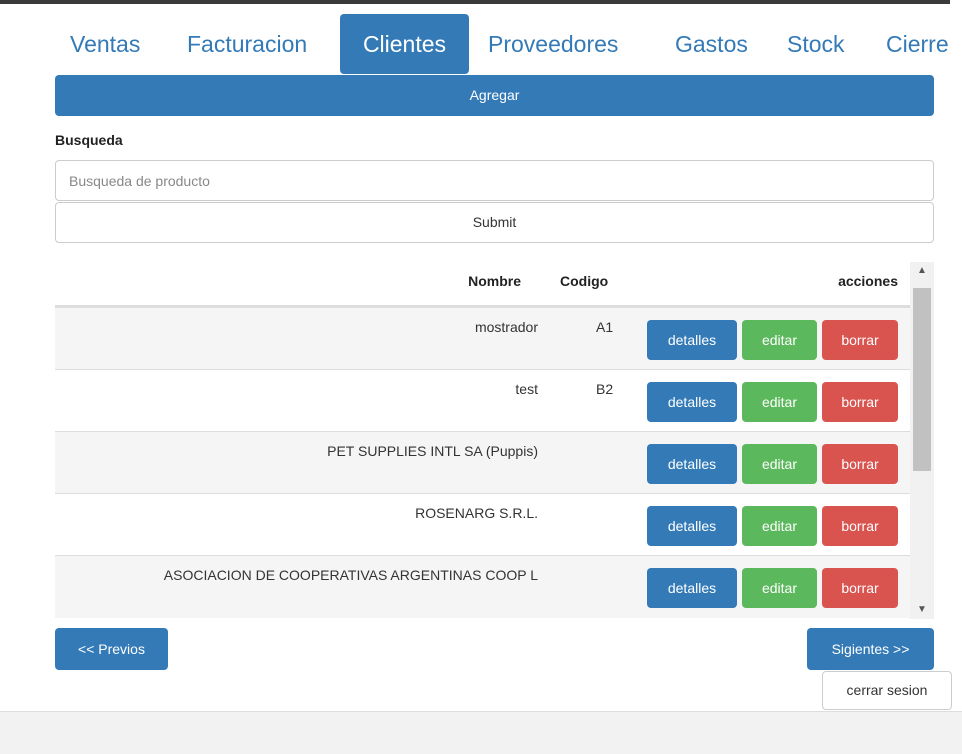  Describe the element at coordinates (922, 610) in the screenshot. I see `scroll-down-arrow-icon: ▼` at that location.